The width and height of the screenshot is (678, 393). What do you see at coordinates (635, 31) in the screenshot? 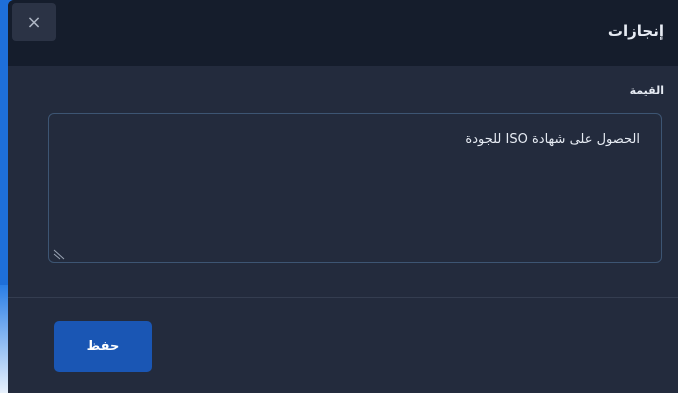
I see `modal-title: إنجازات` at bounding box center [635, 31].